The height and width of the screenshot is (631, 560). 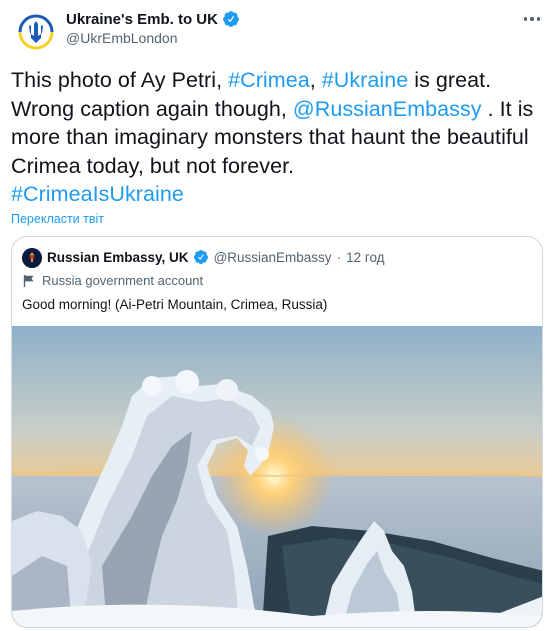 I want to click on hashtag-crimeaisukraine-link: #CrimeaIsUkraine, so click(x=97, y=194).